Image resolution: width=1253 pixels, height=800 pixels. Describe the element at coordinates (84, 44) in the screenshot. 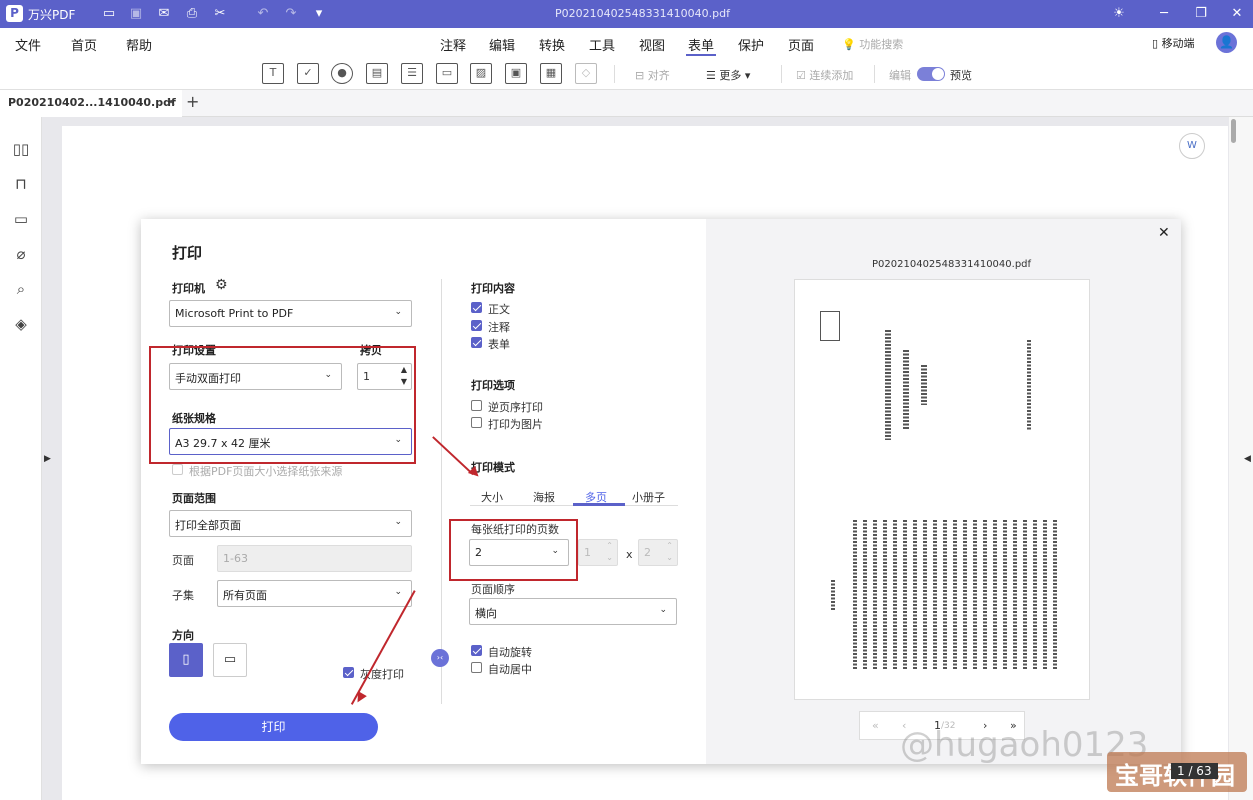

I see `menu-home: 首页` at that location.